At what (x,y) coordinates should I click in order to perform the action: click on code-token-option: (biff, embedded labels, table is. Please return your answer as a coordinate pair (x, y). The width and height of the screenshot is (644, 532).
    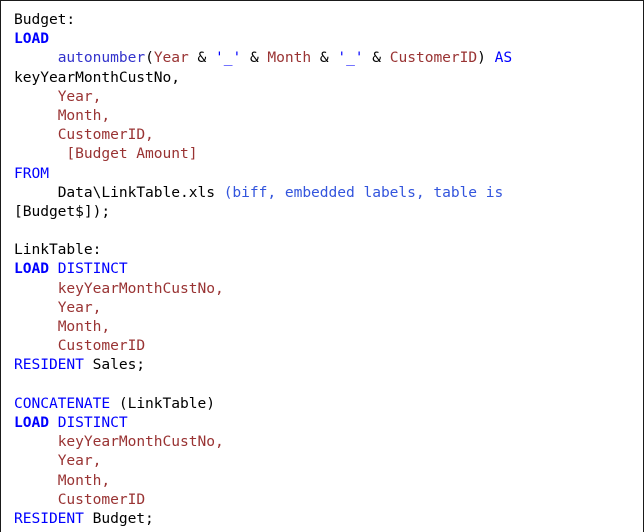
    Looking at the image, I should click on (363, 192).